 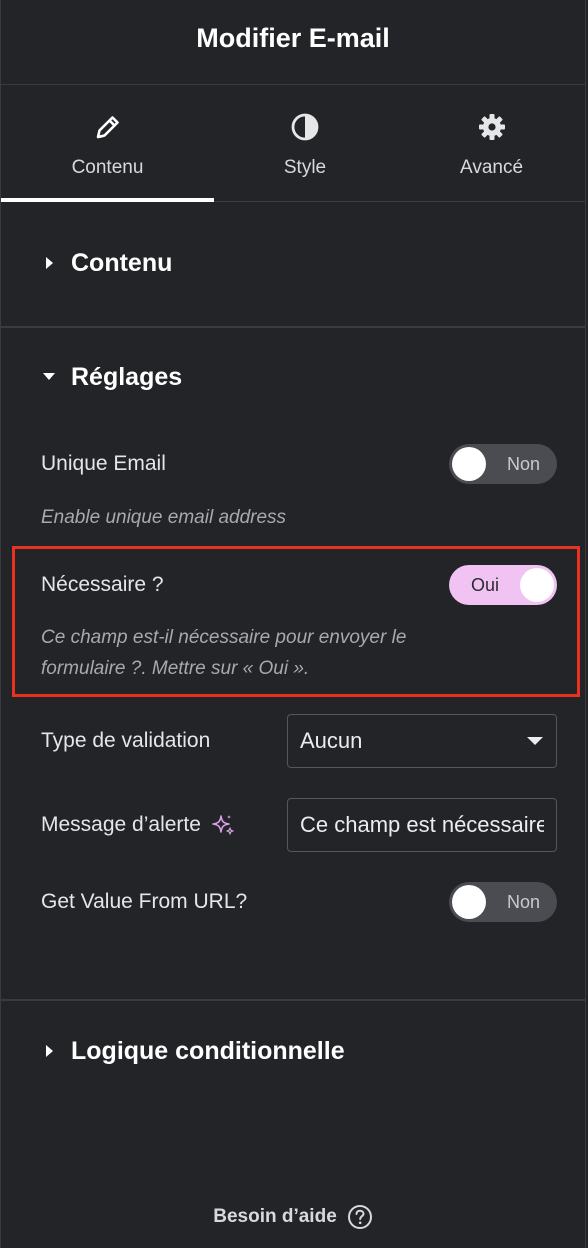 What do you see at coordinates (503, 464) in the screenshot?
I see `unique-email-toggle: Non` at bounding box center [503, 464].